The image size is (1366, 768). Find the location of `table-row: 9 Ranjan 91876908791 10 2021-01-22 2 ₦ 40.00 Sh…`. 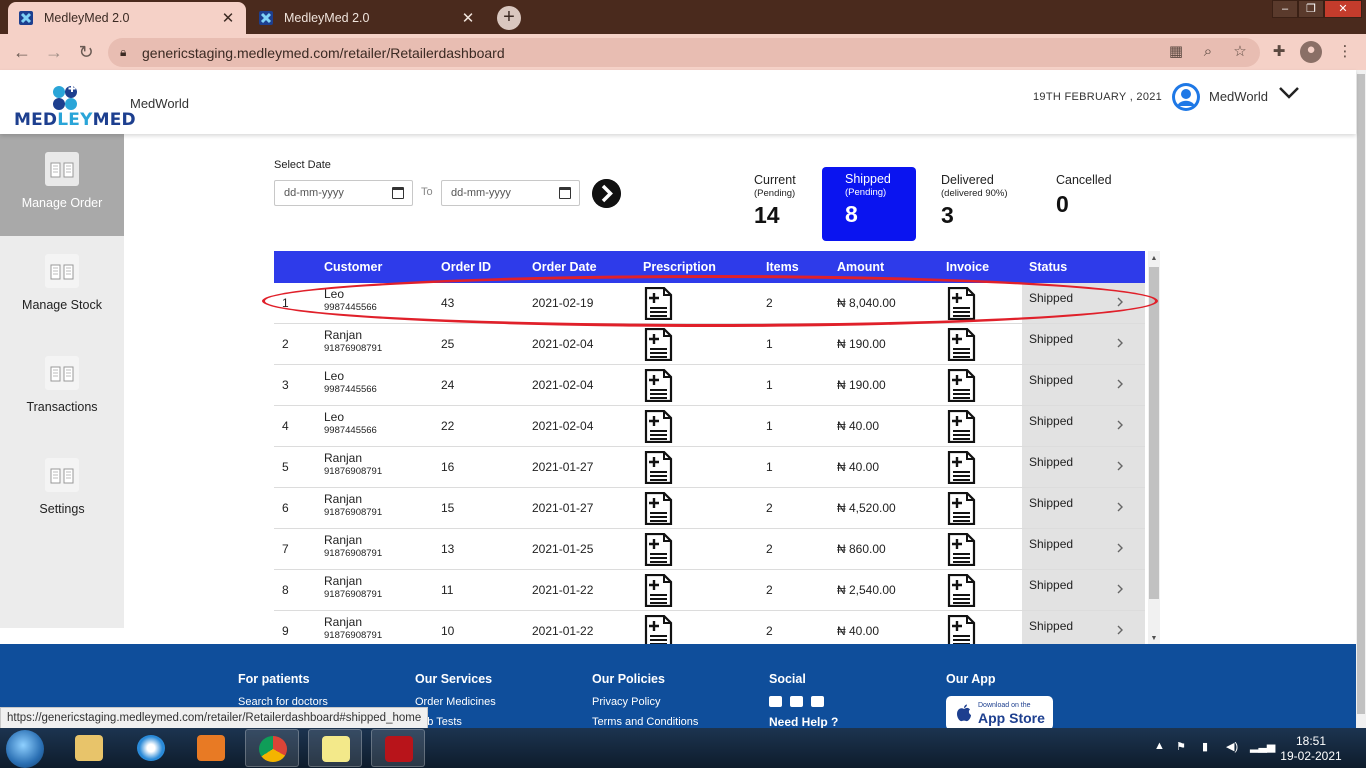

table-row: 9 Ranjan 91876908791 10 2021-01-22 2 ₦ 40.00 Sh… is located at coordinates (709, 627).